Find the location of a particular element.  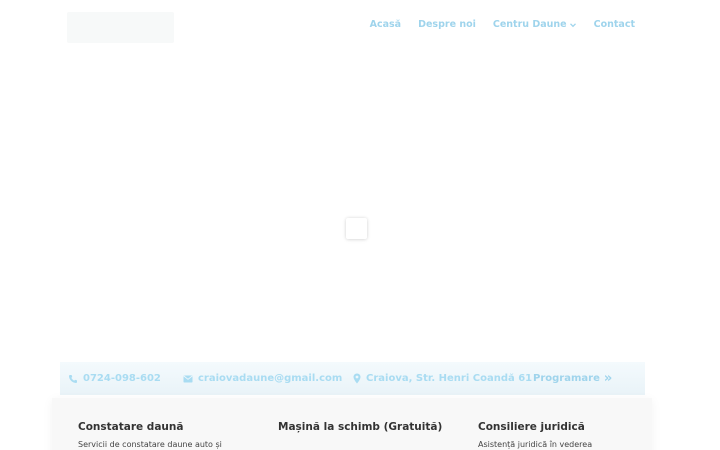

contact-address-text: Craiova, Str. Henri Coandă 61 is located at coordinates (449, 378).